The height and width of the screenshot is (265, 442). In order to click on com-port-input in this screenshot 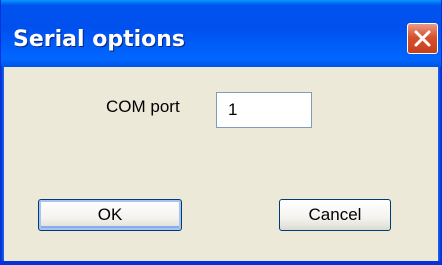, I will do `click(264, 110)`.